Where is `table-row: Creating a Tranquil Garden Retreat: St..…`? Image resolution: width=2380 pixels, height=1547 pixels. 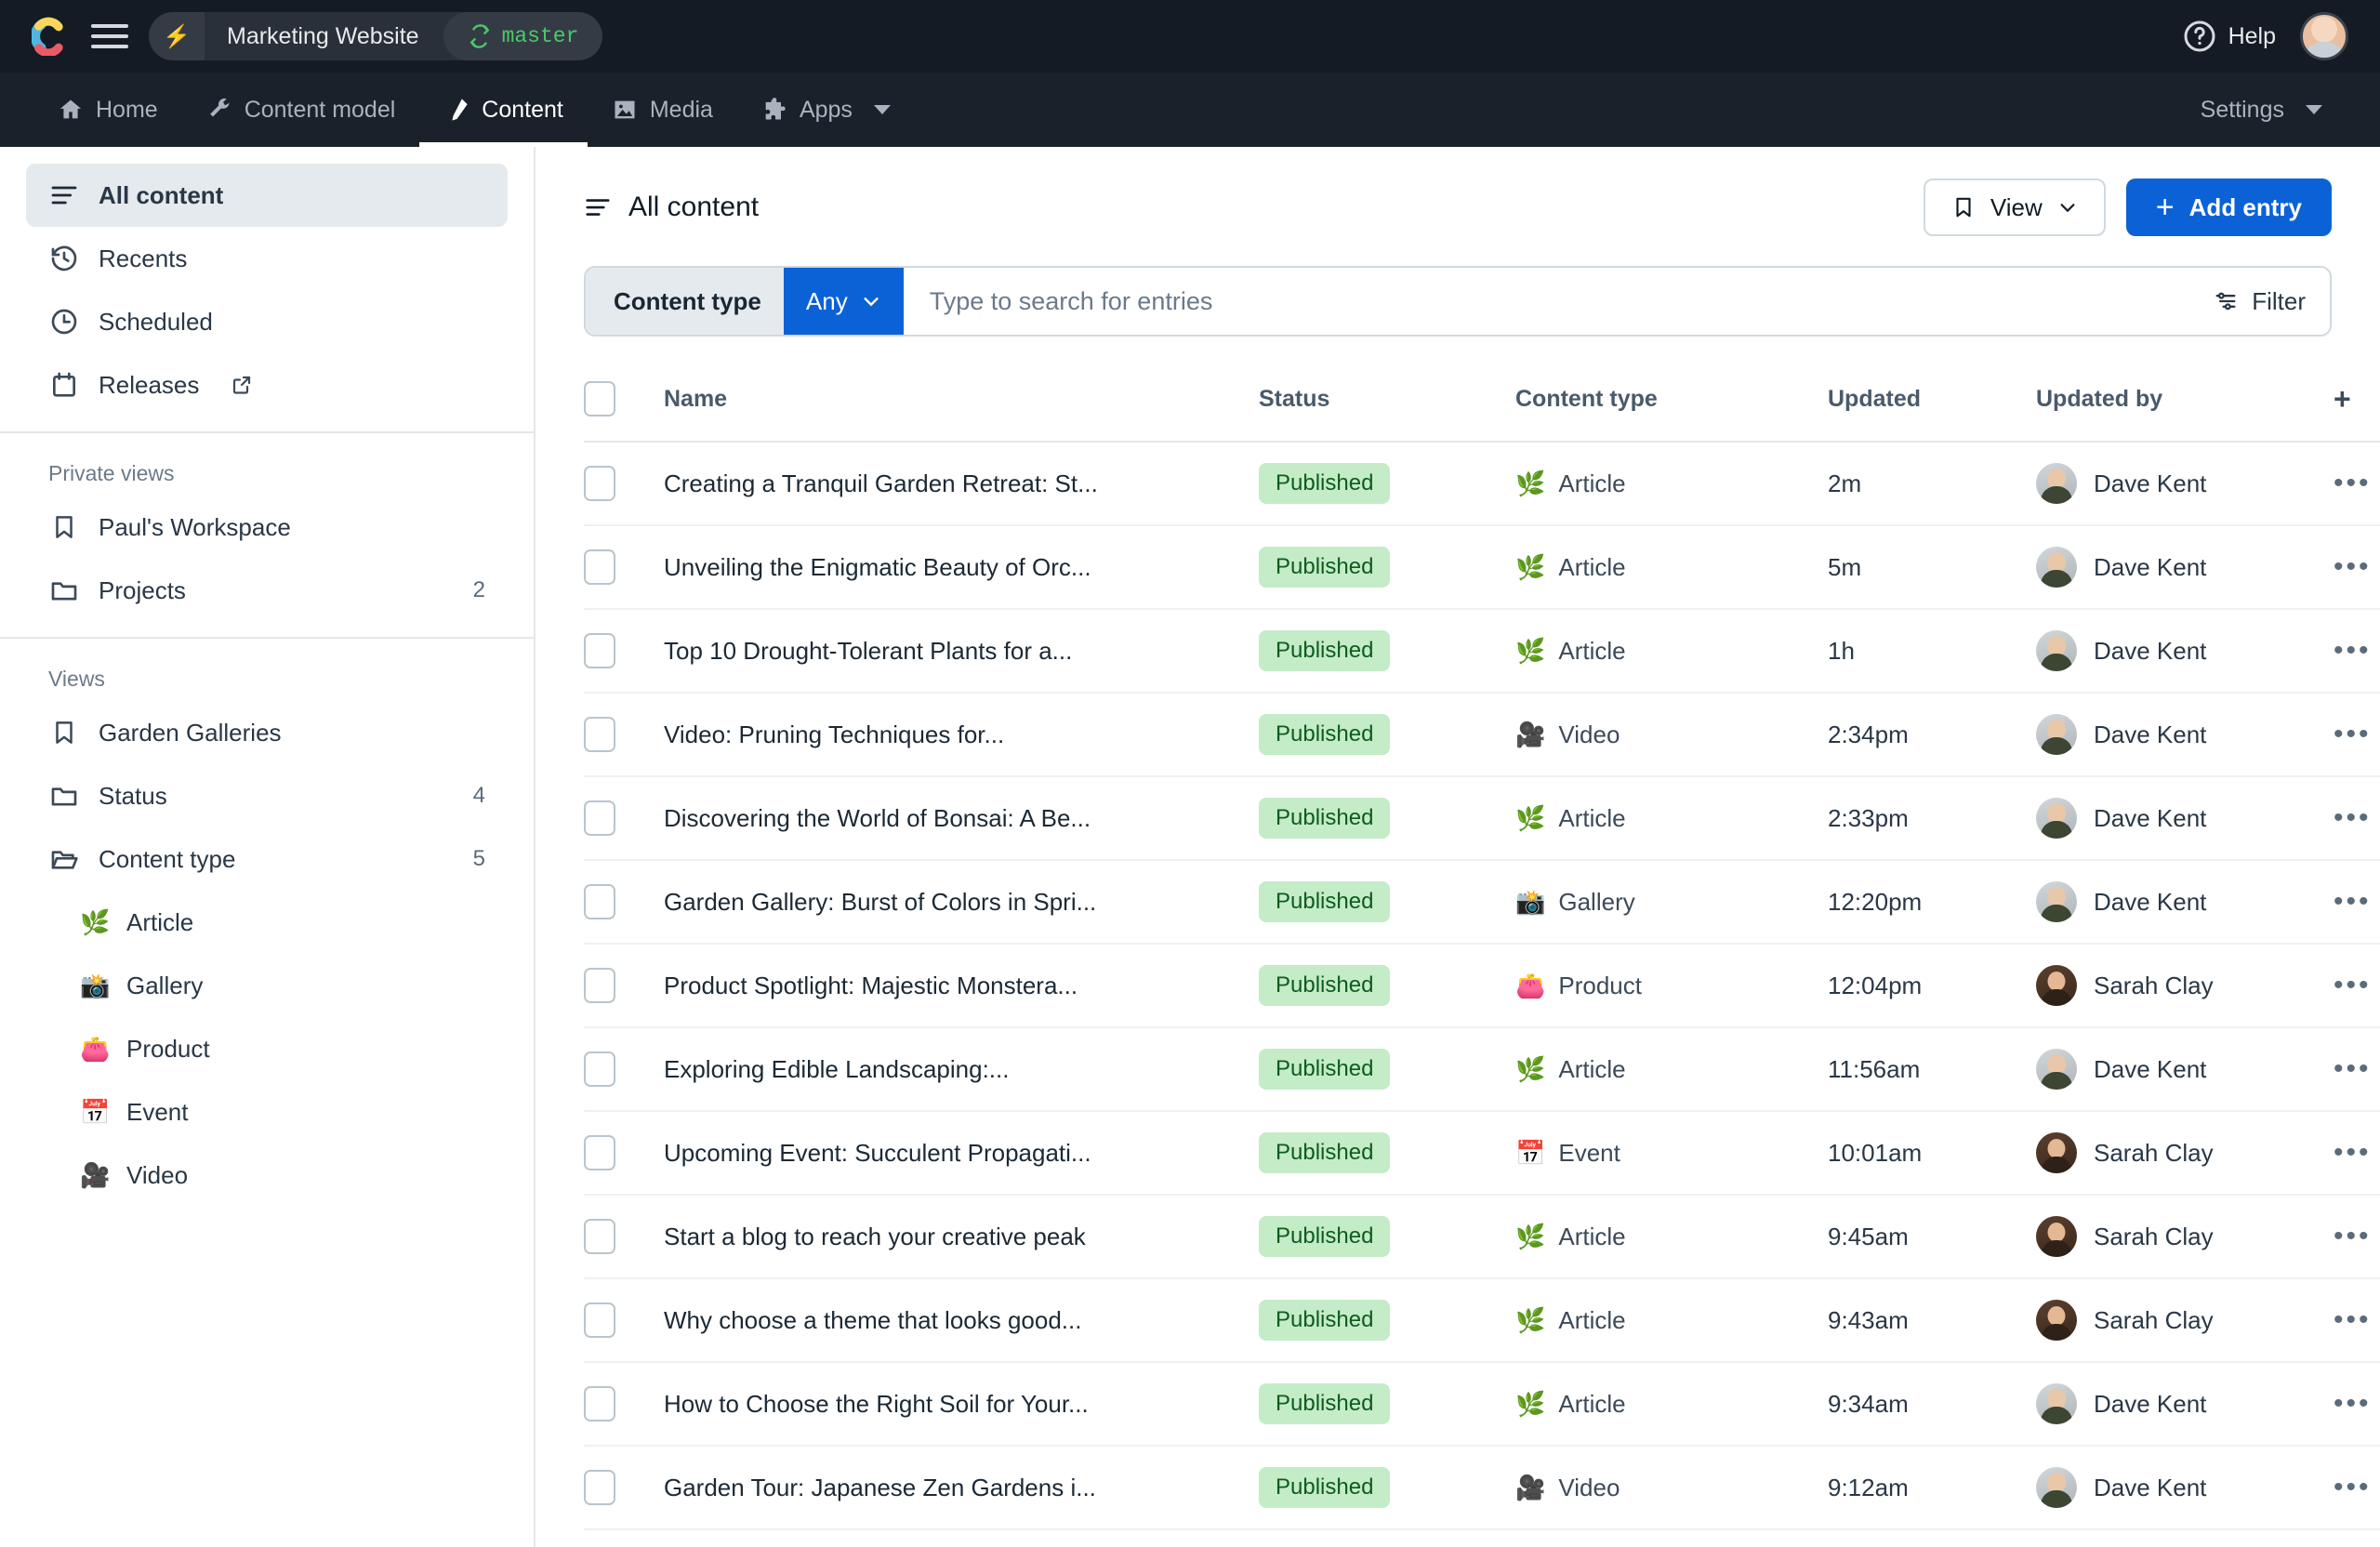 table-row: Creating a Tranquil Garden Retreat: St..… is located at coordinates (1482, 484).